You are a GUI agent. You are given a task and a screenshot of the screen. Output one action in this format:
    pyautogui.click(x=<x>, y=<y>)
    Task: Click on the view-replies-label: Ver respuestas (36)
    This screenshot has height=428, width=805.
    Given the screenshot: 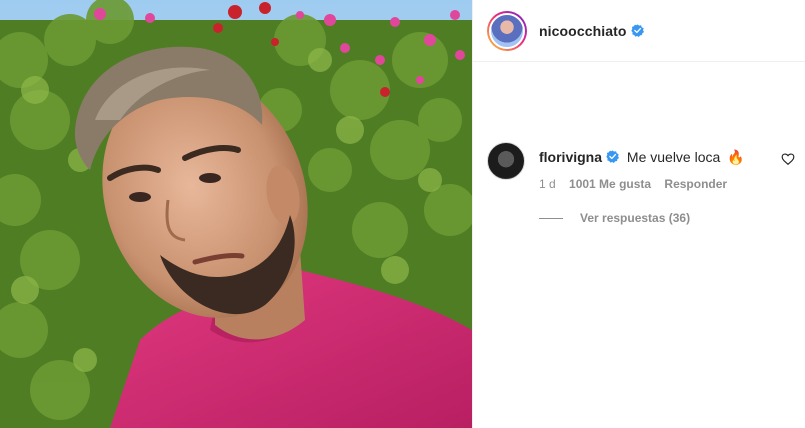 What is the action you would take?
    pyautogui.click(x=635, y=218)
    